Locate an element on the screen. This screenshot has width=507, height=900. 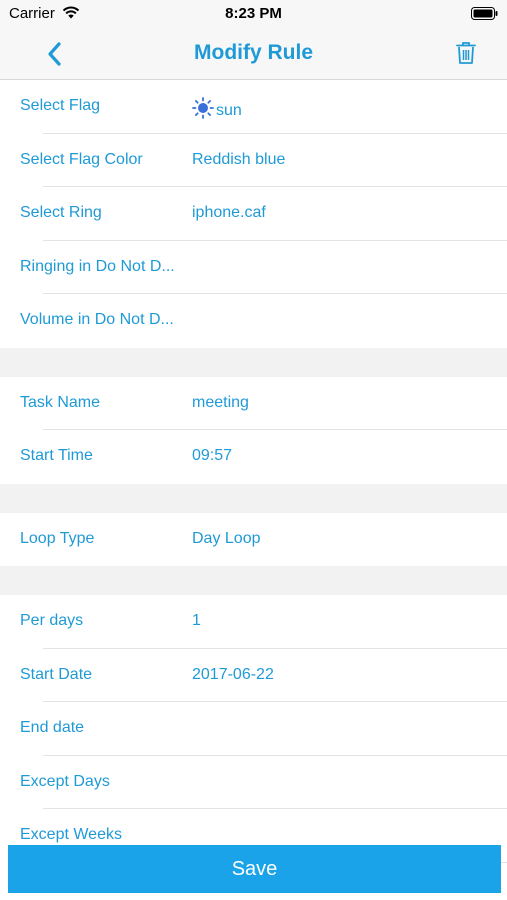
status-time: 8:23 PM is located at coordinates (253, 13).